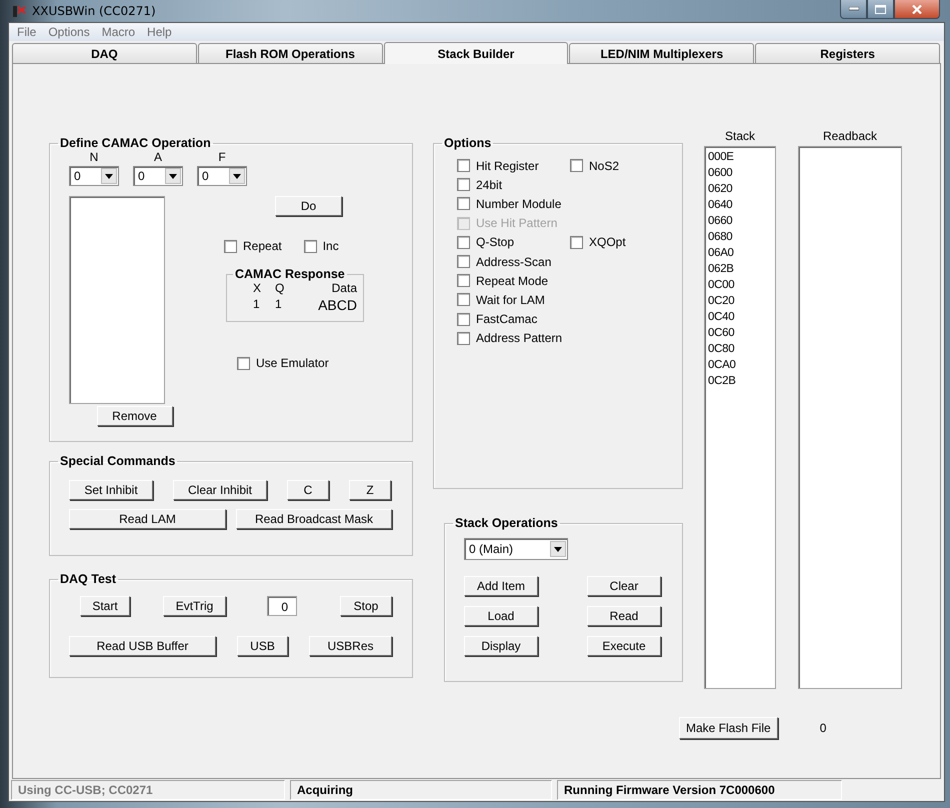 This screenshot has height=808, width=950. What do you see at coordinates (111, 490) in the screenshot?
I see `command-button: Set Inhibit` at bounding box center [111, 490].